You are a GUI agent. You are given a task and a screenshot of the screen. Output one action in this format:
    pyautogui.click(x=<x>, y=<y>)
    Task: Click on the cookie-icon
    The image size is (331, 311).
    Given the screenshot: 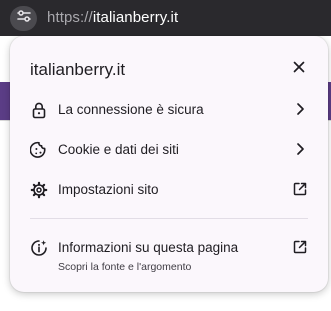 What is the action you would take?
    pyautogui.click(x=38, y=150)
    